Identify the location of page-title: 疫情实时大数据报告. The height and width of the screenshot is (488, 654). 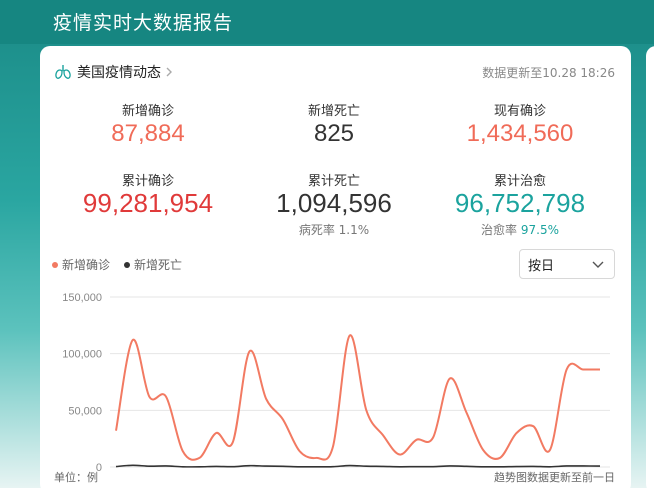
(143, 23).